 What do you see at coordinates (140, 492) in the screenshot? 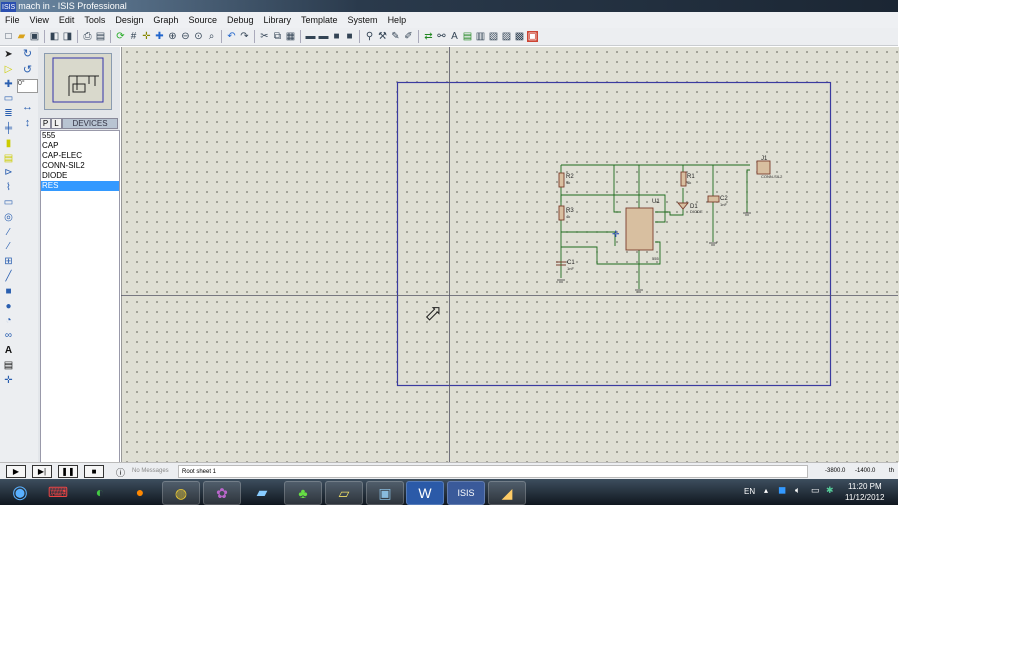
I see `taskbar-app-firefox: ●` at bounding box center [140, 492].